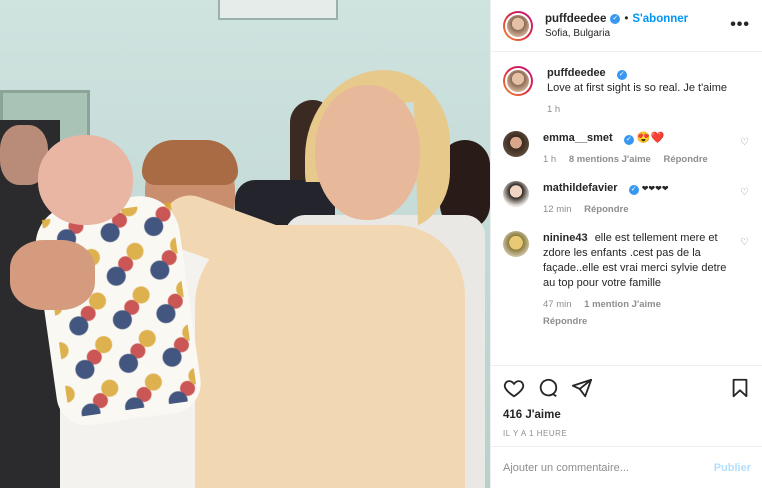 This screenshot has width=762, height=488. What do you see at coordinates (578, 138) in the screenshot?
I see `comment-username: emma__smet` at bounding box center [578, 138].